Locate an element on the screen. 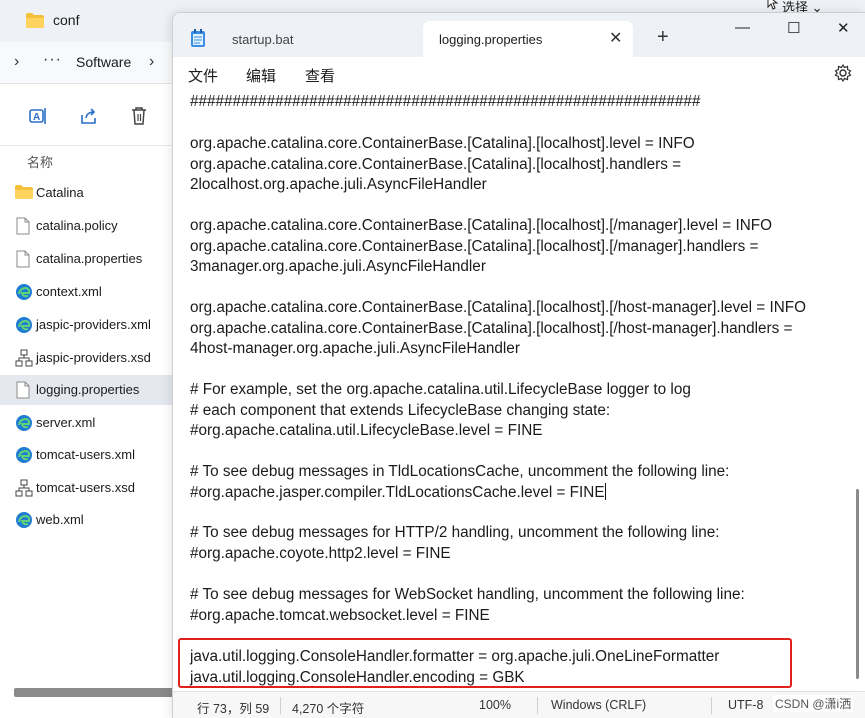 The width and height of the screenshot is (865, 718). list-item: context.xml is located at coordinates (87, 292).